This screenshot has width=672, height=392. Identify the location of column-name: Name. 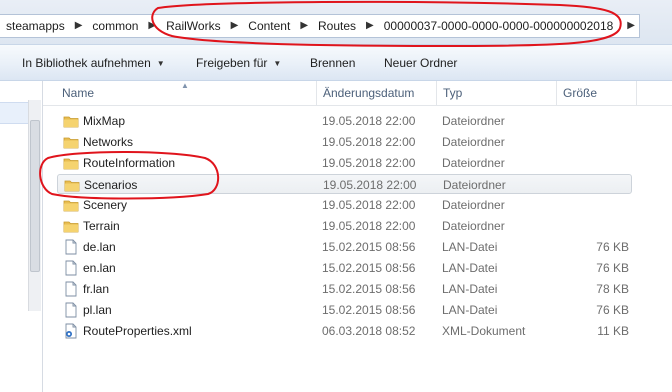
(78, 93).